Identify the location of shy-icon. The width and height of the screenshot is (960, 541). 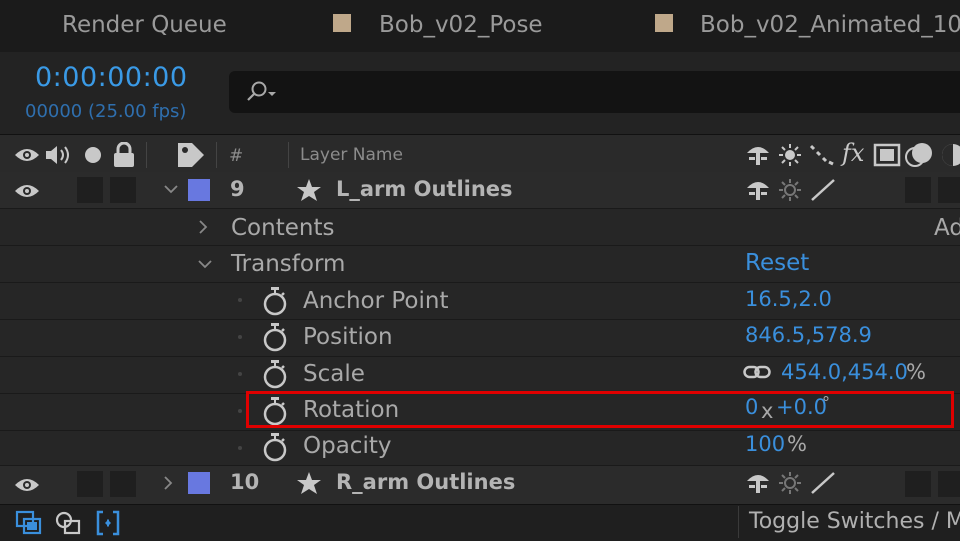
(758, 155).